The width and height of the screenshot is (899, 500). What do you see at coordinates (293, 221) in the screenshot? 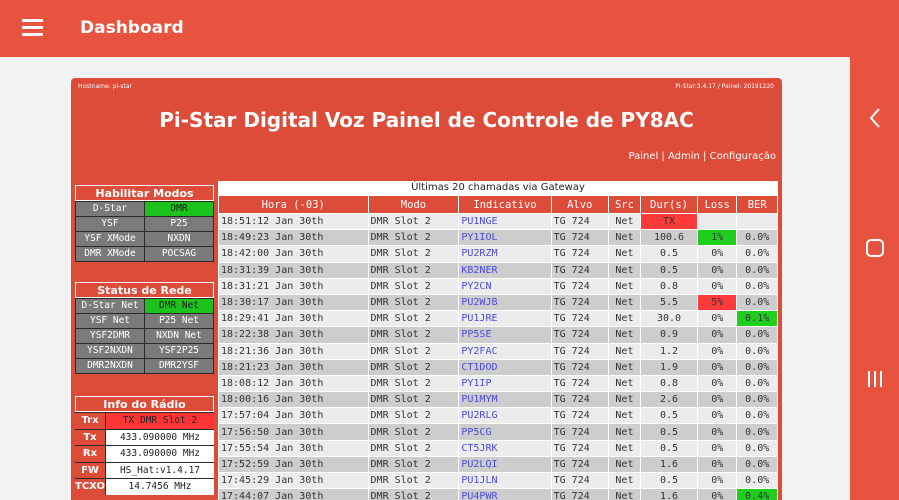
I see `time-cell: 18:51:12 Jan 30th` at bounding box center [293, 221].